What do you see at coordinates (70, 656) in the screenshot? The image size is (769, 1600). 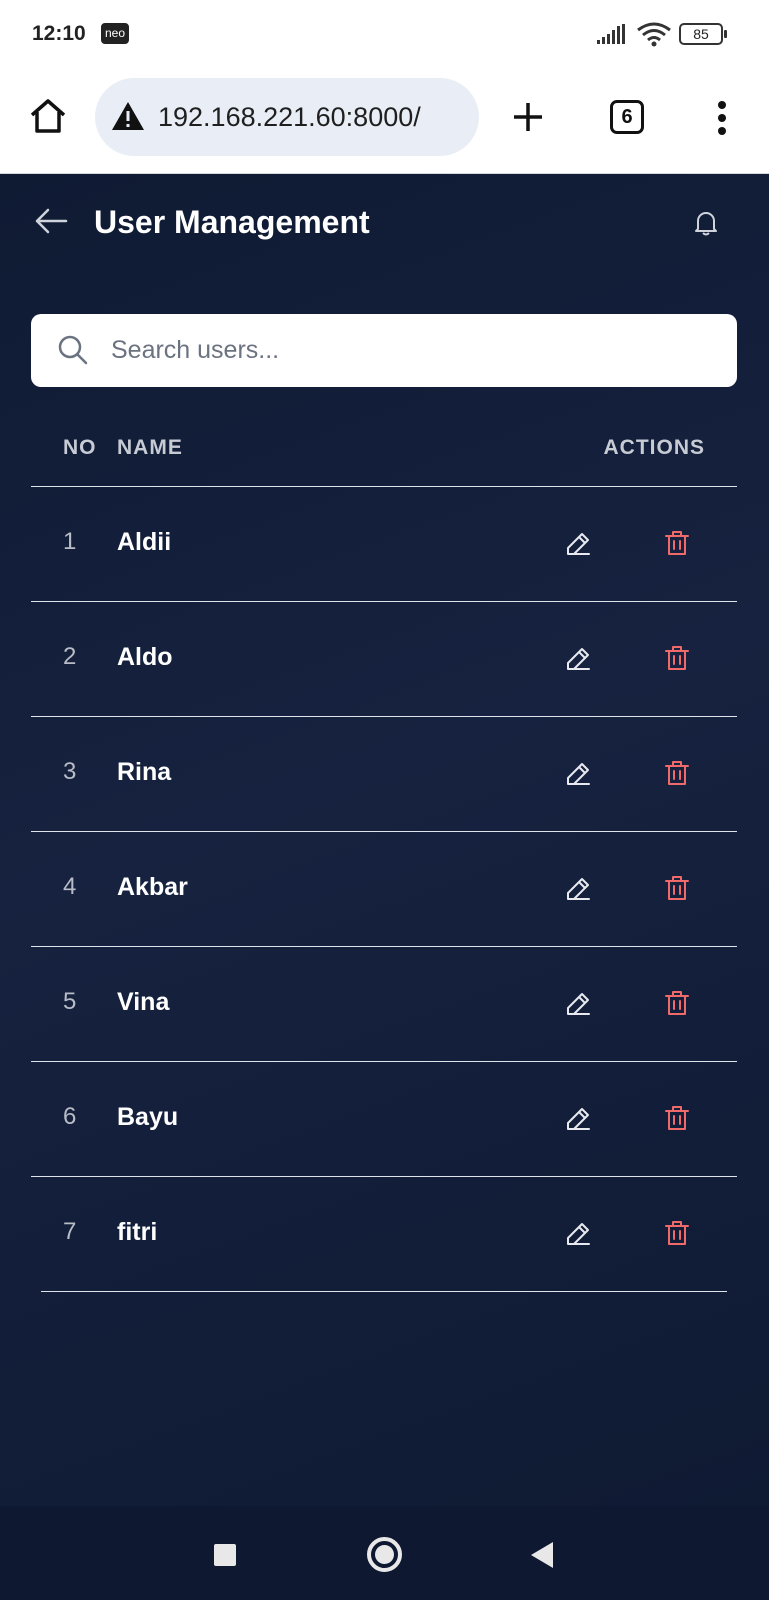 I see `row-number: 2` at bounding box center [70, 656].